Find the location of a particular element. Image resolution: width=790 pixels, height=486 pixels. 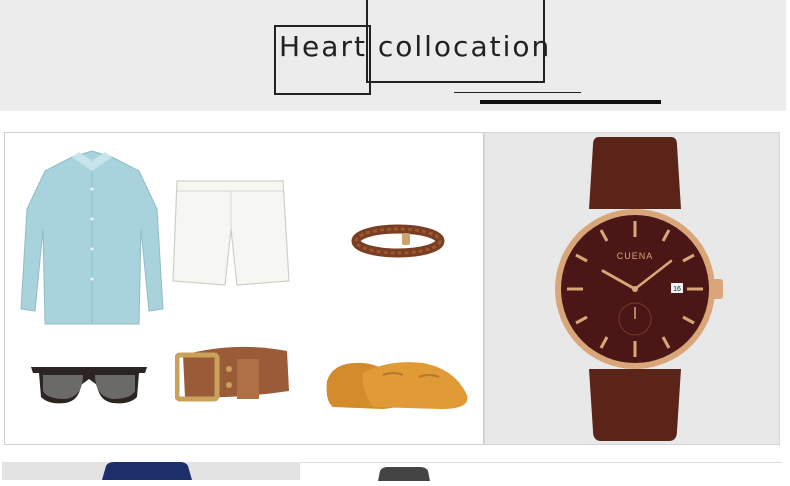

light-blue-shirt is located at coordinates (92, 237).